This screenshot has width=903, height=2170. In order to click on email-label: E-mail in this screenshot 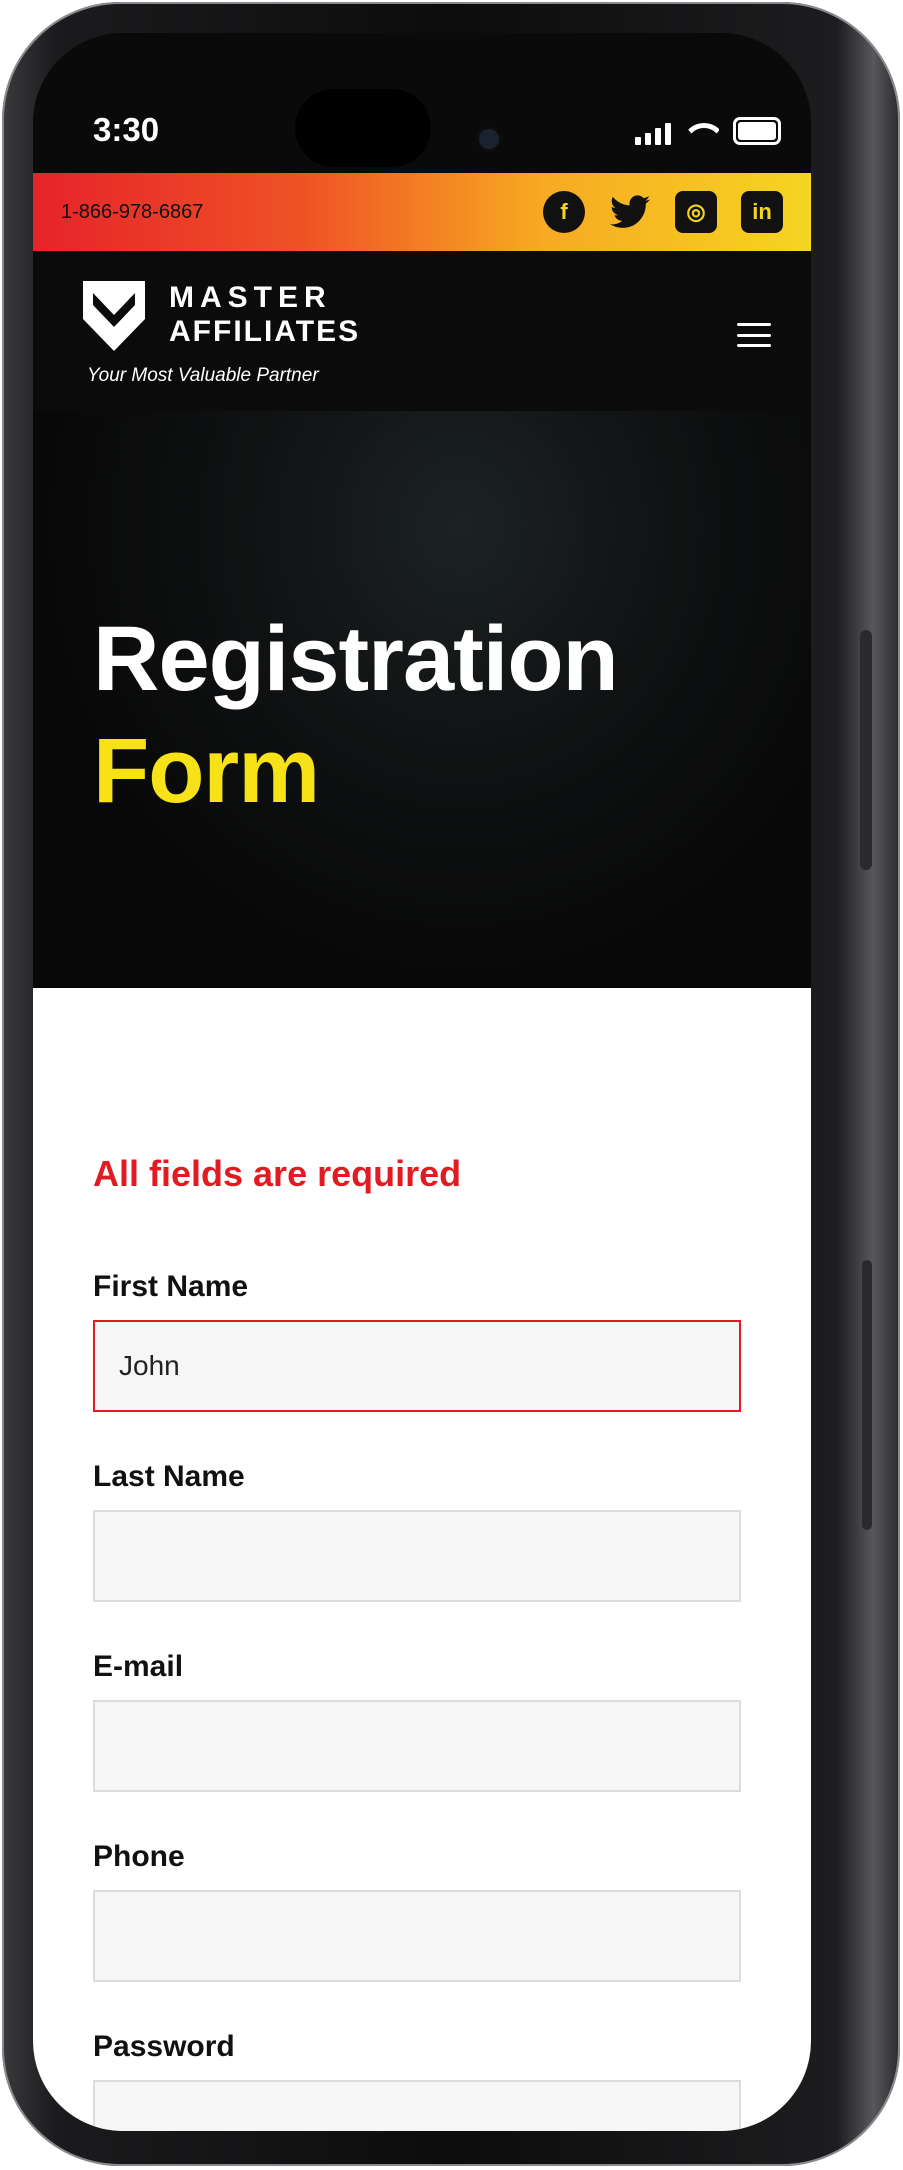, I will do `click(138, 1666)`.